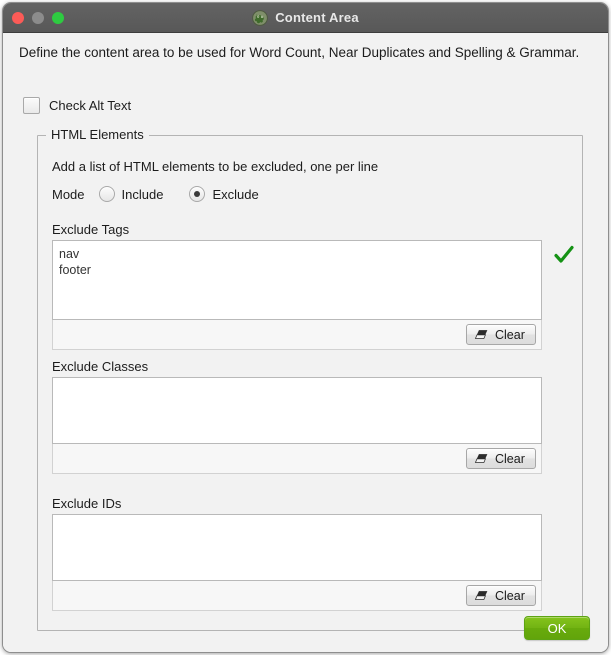 The width and height of the screenshot is (611, 655). I want to click on minimize-button, so click(38, 17).